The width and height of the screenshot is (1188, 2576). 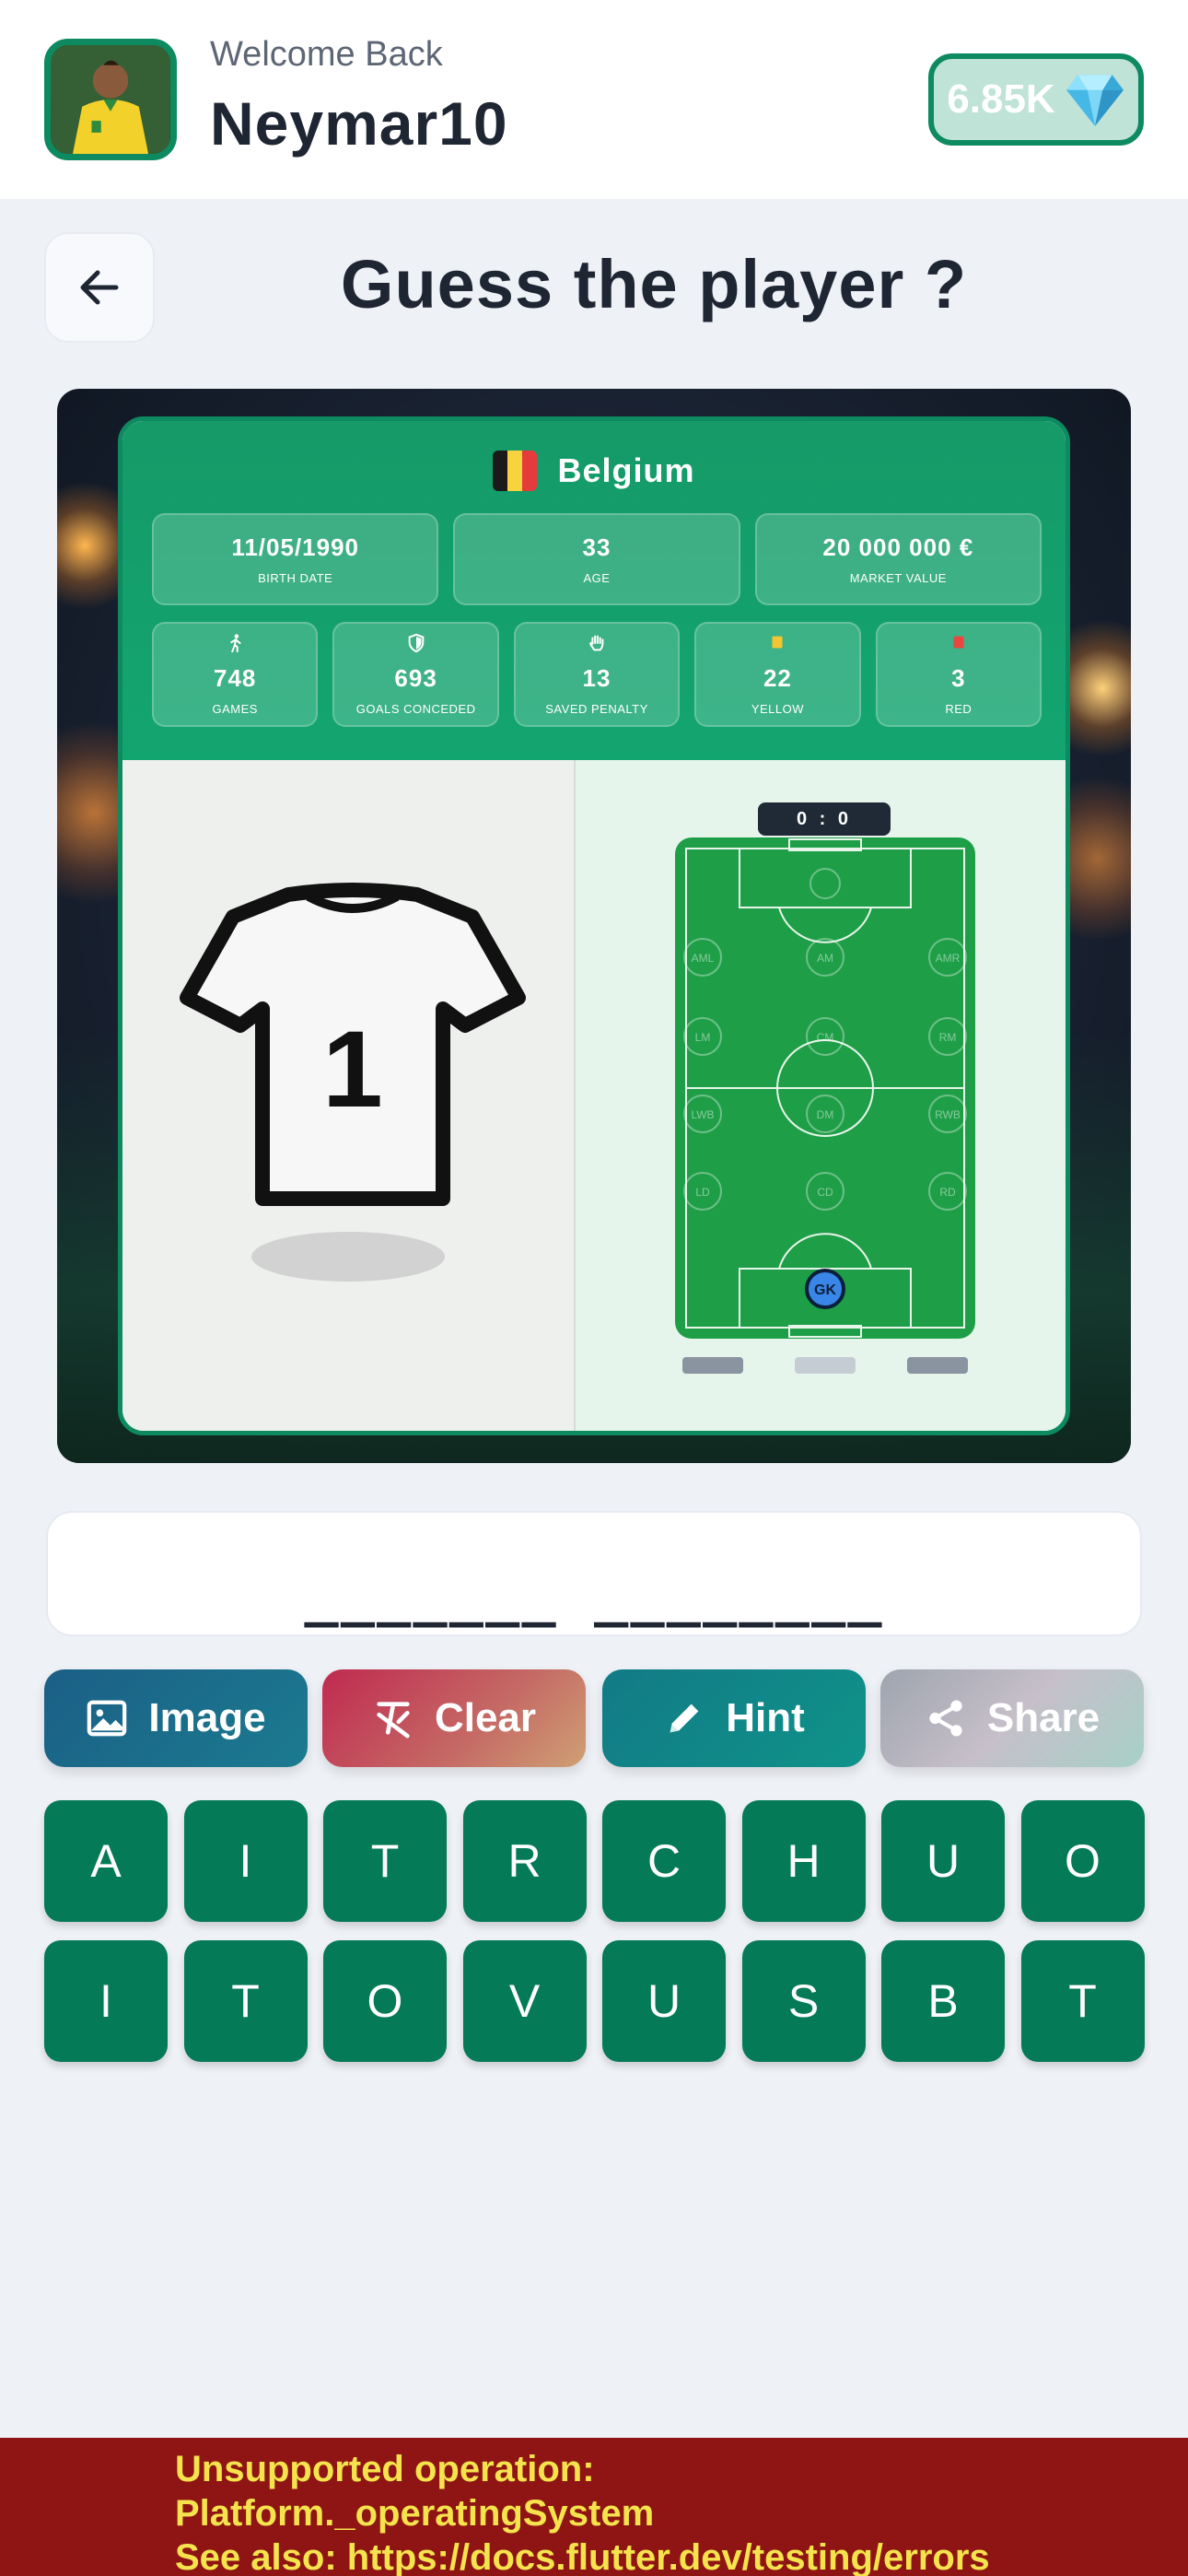 What do you see at coordinates (207, 1717) in the screenshot?
I see `image-button-label: Image` at bounding box center [207, 1717].